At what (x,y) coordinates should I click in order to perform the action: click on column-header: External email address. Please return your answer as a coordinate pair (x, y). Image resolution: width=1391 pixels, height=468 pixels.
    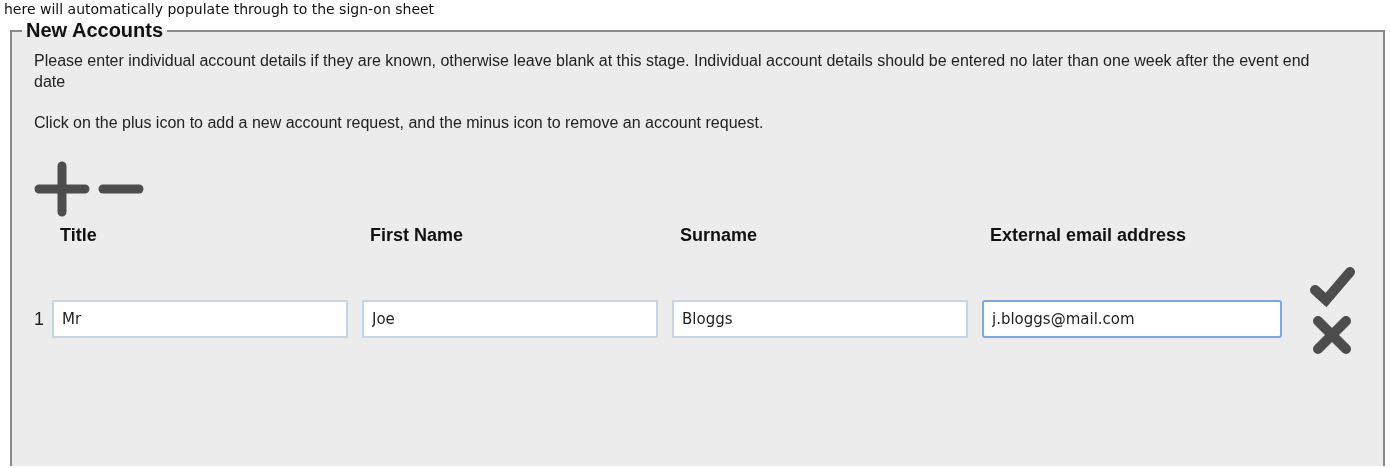
    Looking at the image, I should click on (1088, 235).